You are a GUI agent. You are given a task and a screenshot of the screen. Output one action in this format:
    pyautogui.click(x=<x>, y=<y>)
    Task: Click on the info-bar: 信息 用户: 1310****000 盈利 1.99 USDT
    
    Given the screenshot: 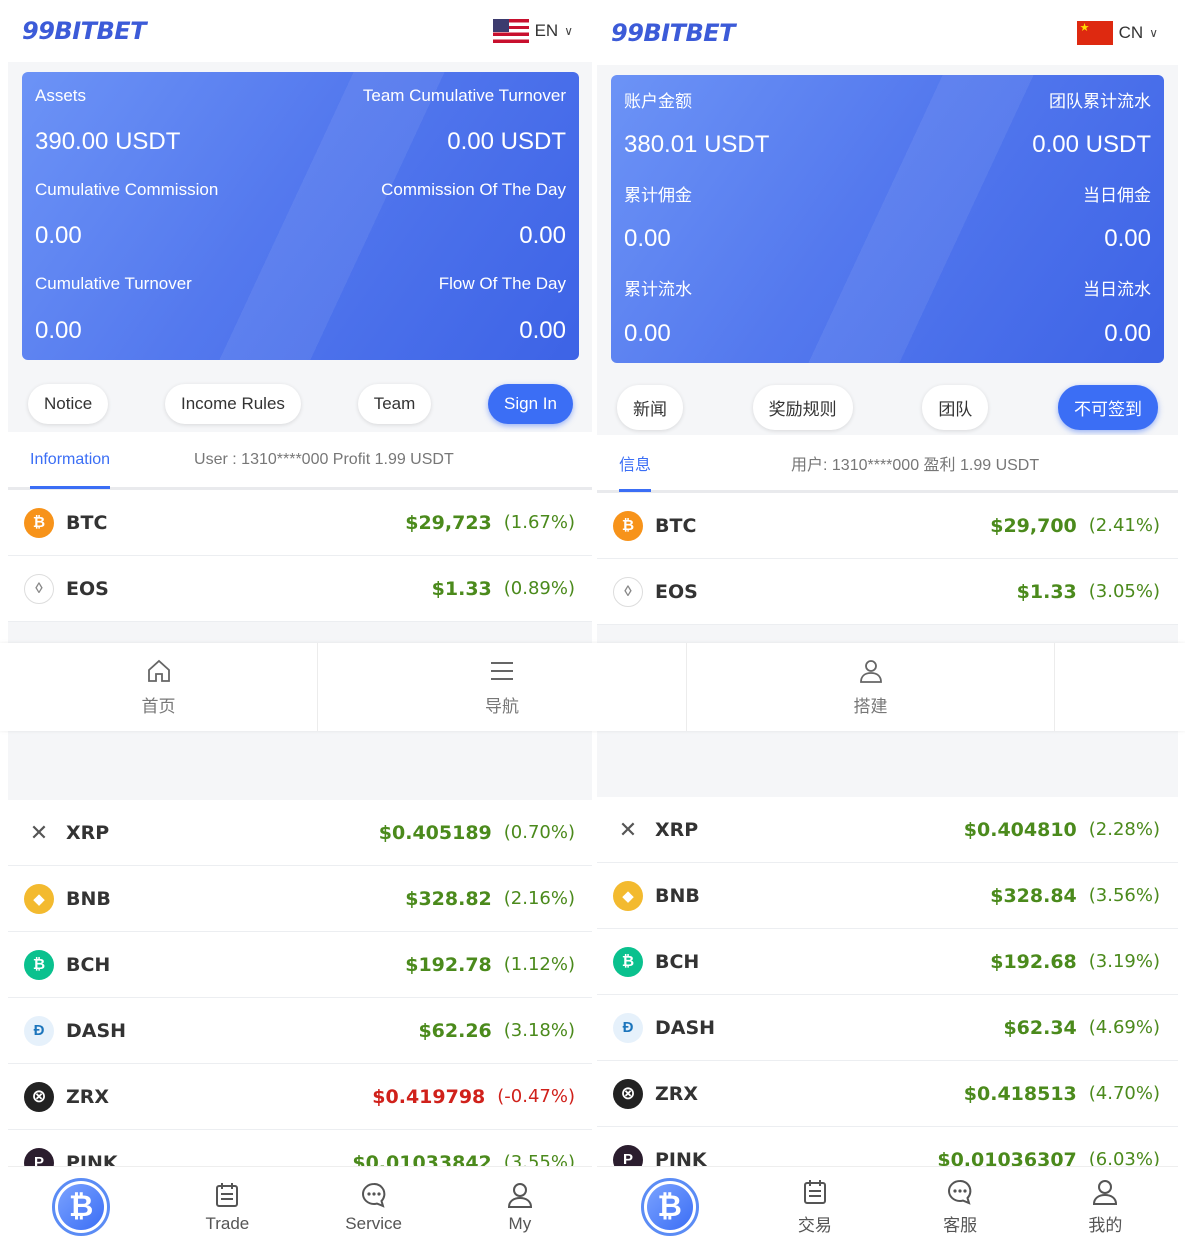 What is the action you would take?
    pyautogui.click(x=887, y=464)
    